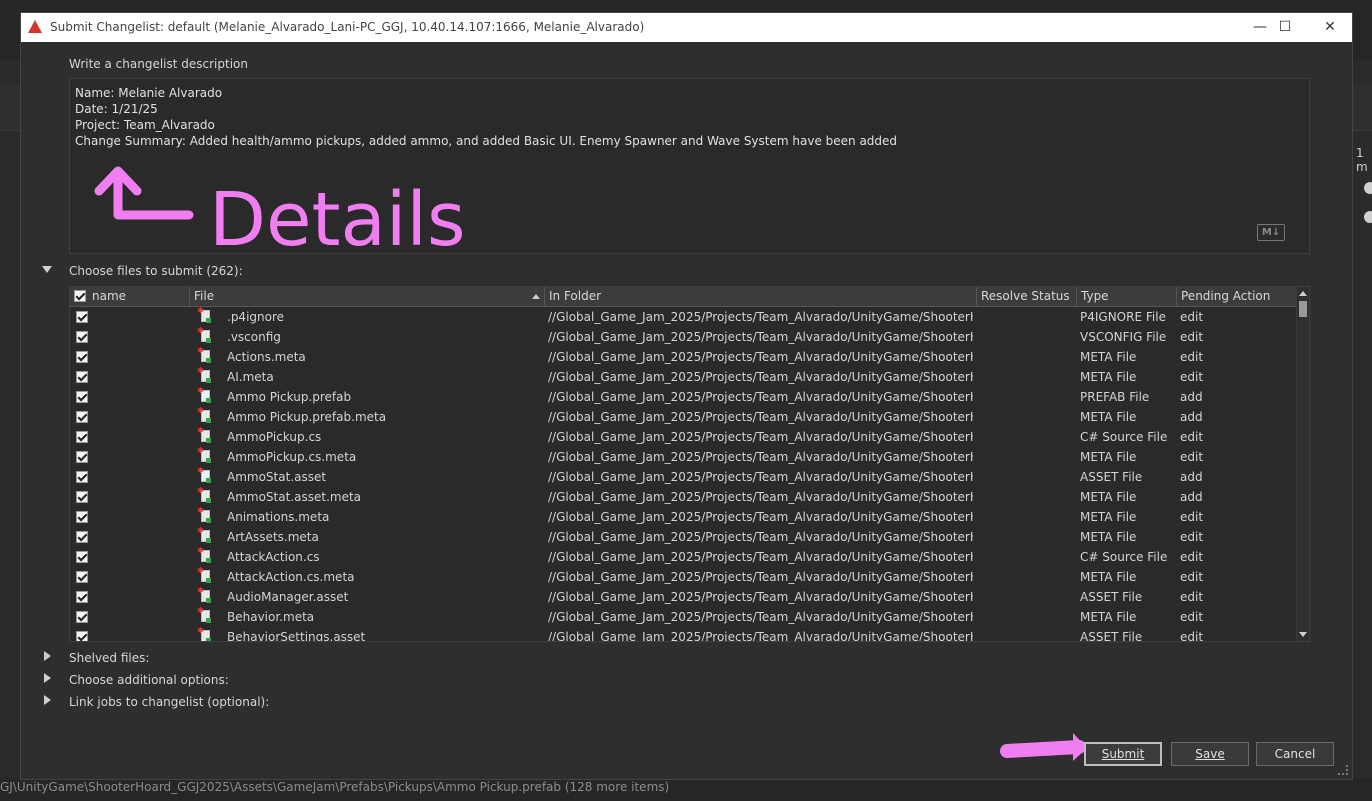 The image size is (1372, 801). What do you see at coordinates (169, 702) in the screenshot?
I see `link-jobs-section: Link jobs to changelist (optional):` at bounding box center [169, 702].